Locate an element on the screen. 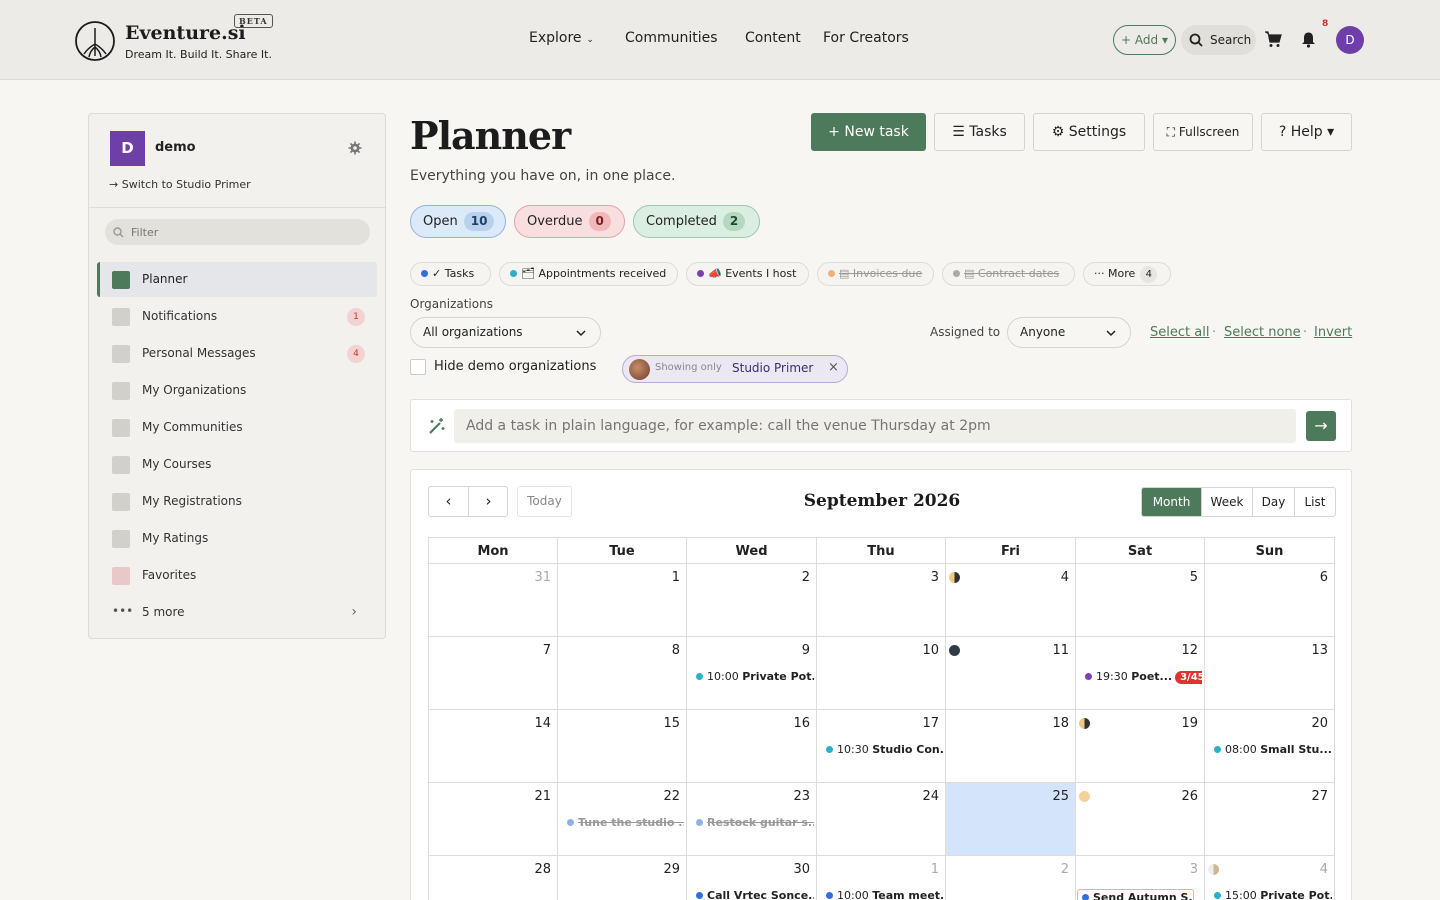 This screenshot has height=900, width=1440. new-task-button: + New task is located at coordinates (868, 132).